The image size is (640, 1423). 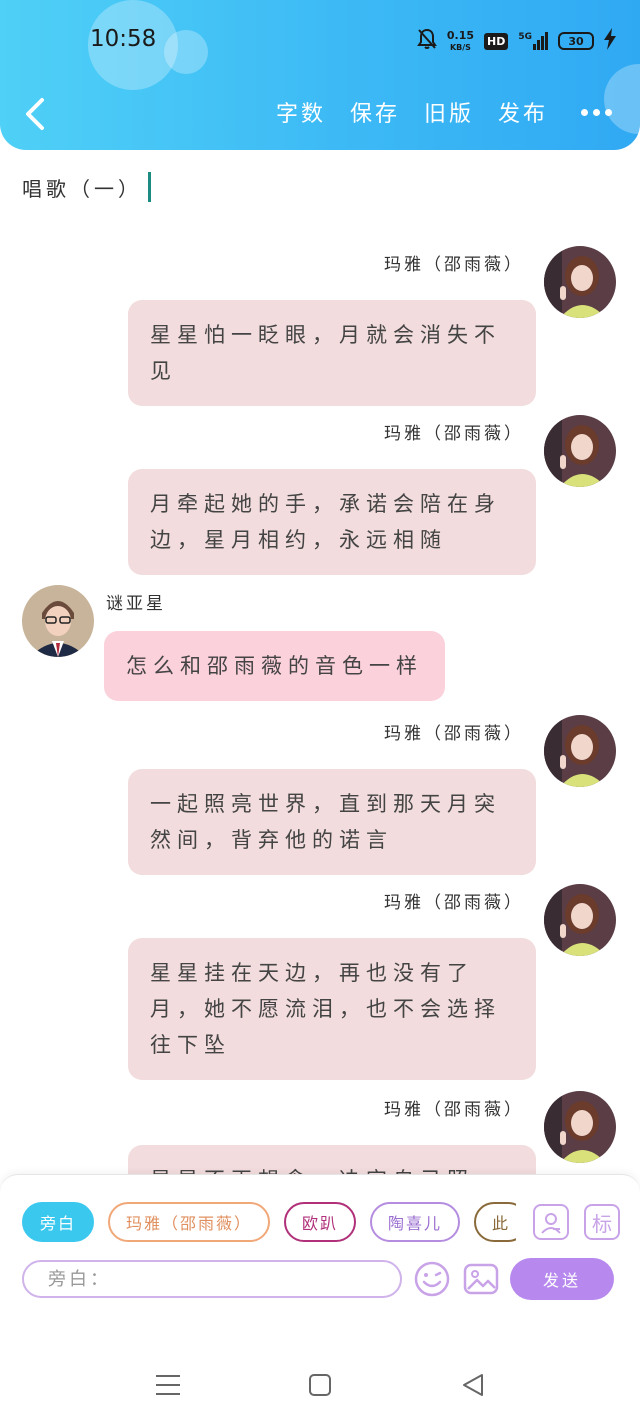 I want to click on input-panel: 旁白 玛雅（邵雨薇） 欧趴 陶喜儿 此 标 发送, so click(x=320, y=1260).